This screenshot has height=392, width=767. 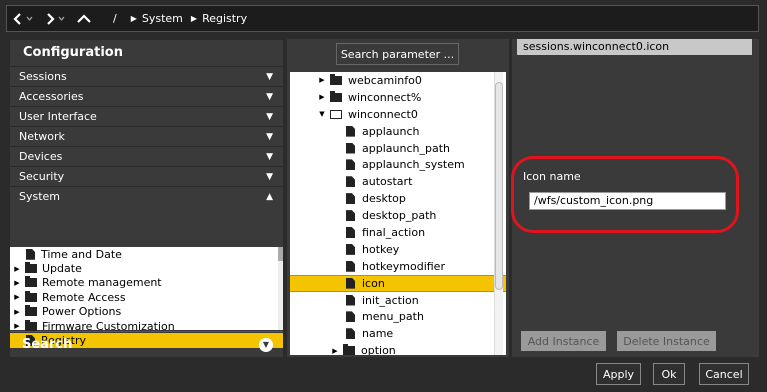 I want to click on breadcrumb-item-system: ▶ System, so click(x=157, y=18).